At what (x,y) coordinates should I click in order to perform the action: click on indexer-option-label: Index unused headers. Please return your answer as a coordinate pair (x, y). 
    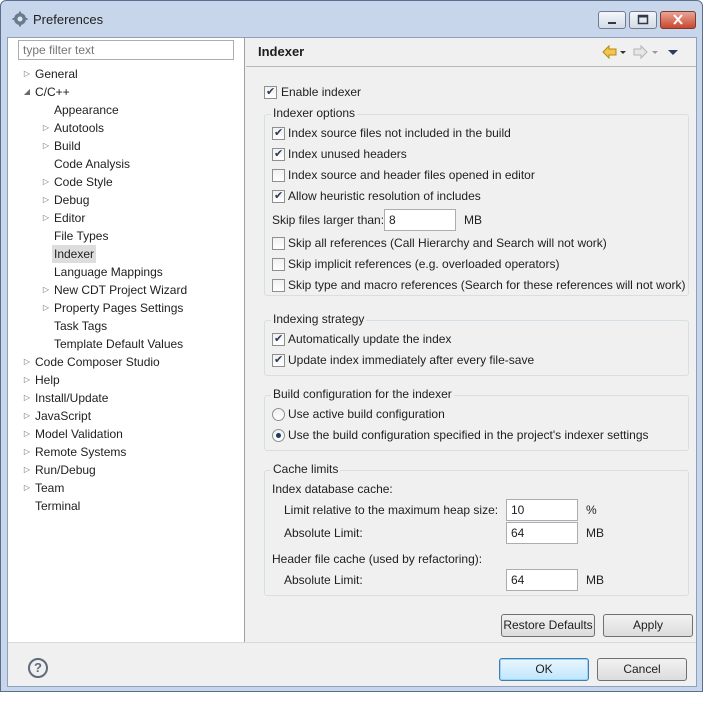
    Looking at the image, I should click on (347, 154).